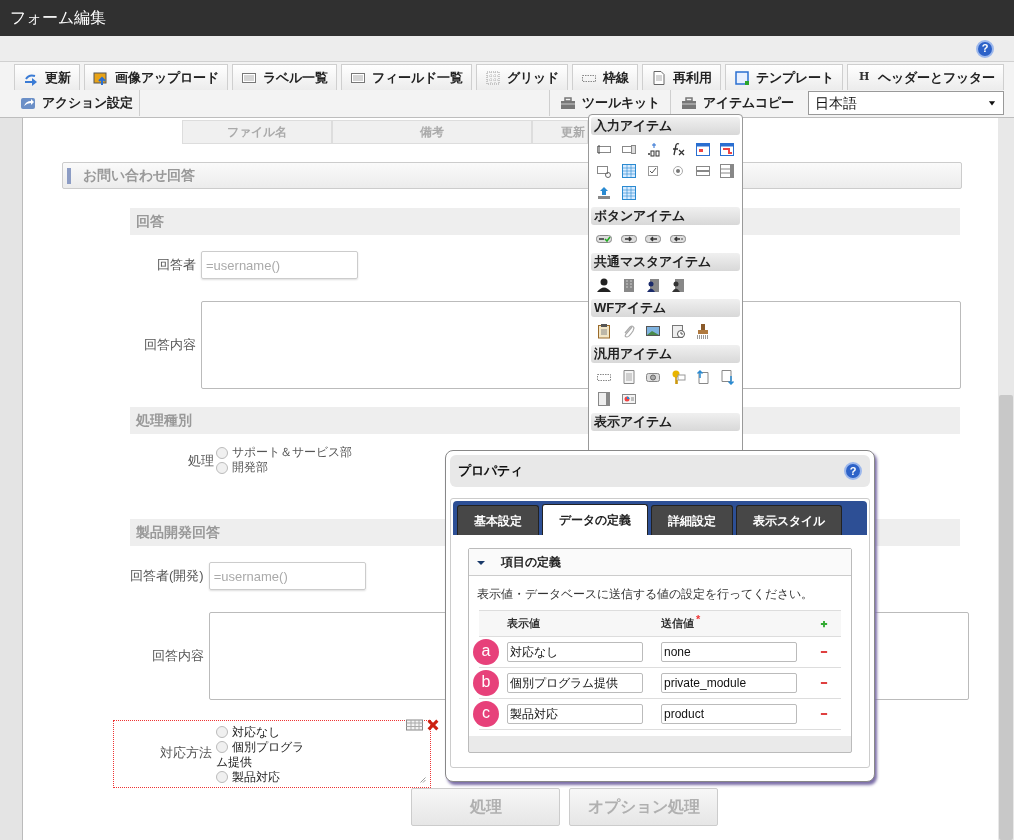 The image size is (1014, 840). What do you see at coordinates (47, 77) in the screenshot?
I see `toolbar-button: 更新` at bounding box center [47, 77].